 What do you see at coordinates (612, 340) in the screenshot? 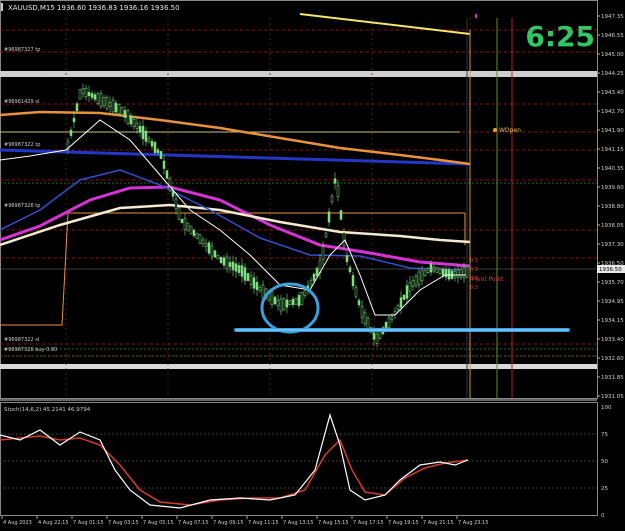
I see `price-tick-label: 1933.40` at bounding box center [612, 340].